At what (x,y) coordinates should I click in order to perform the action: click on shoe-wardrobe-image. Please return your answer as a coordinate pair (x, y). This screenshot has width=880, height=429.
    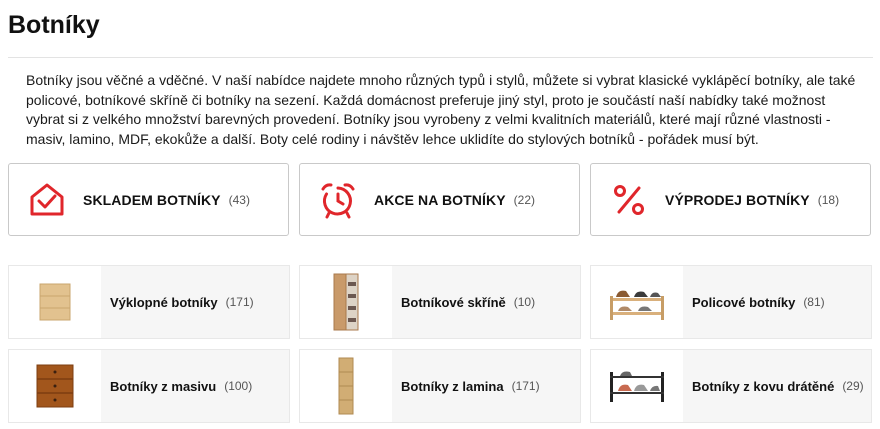
    Looking at the image, I should click on (346, 302).